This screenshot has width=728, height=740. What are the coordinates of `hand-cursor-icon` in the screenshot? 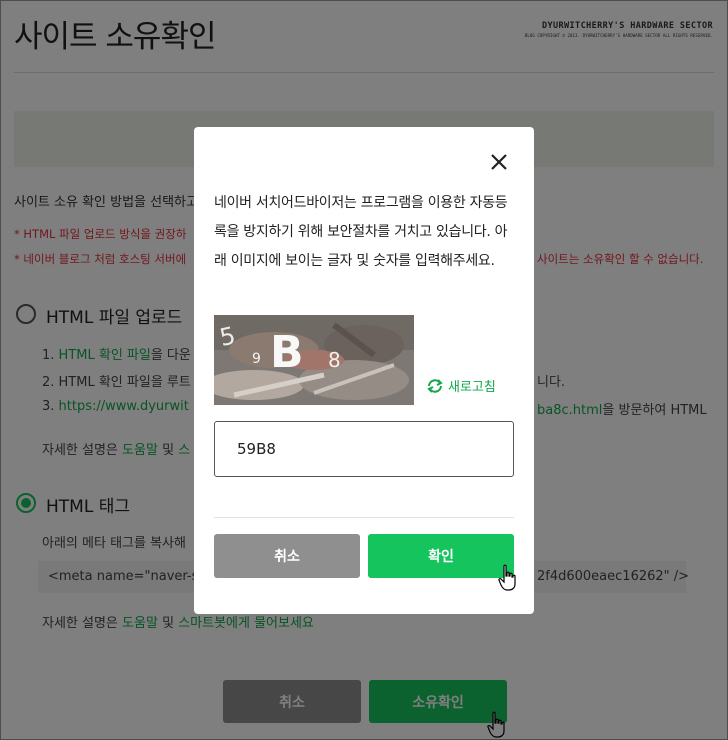 It's located at (507, 577).